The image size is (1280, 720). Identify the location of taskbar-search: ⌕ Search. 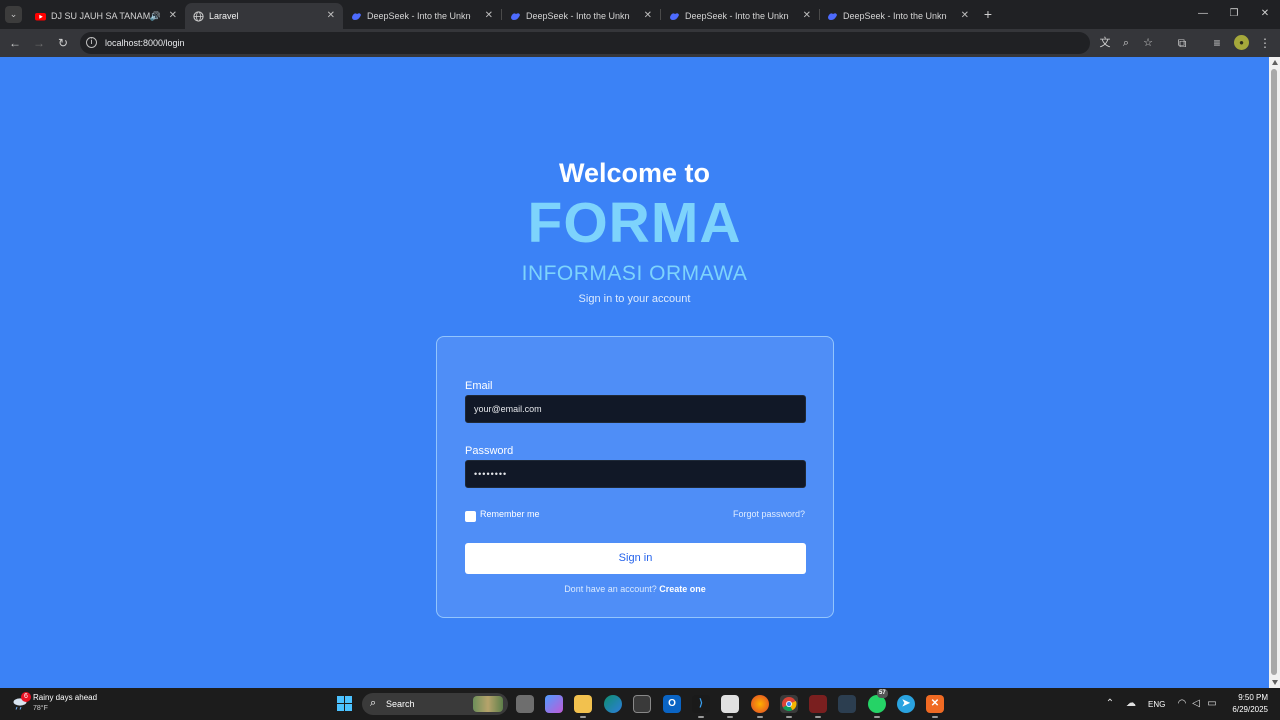
(435, 704).